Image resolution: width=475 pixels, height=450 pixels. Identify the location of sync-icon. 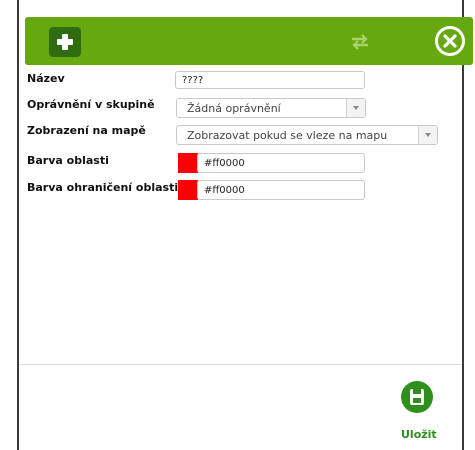
(360, 42).